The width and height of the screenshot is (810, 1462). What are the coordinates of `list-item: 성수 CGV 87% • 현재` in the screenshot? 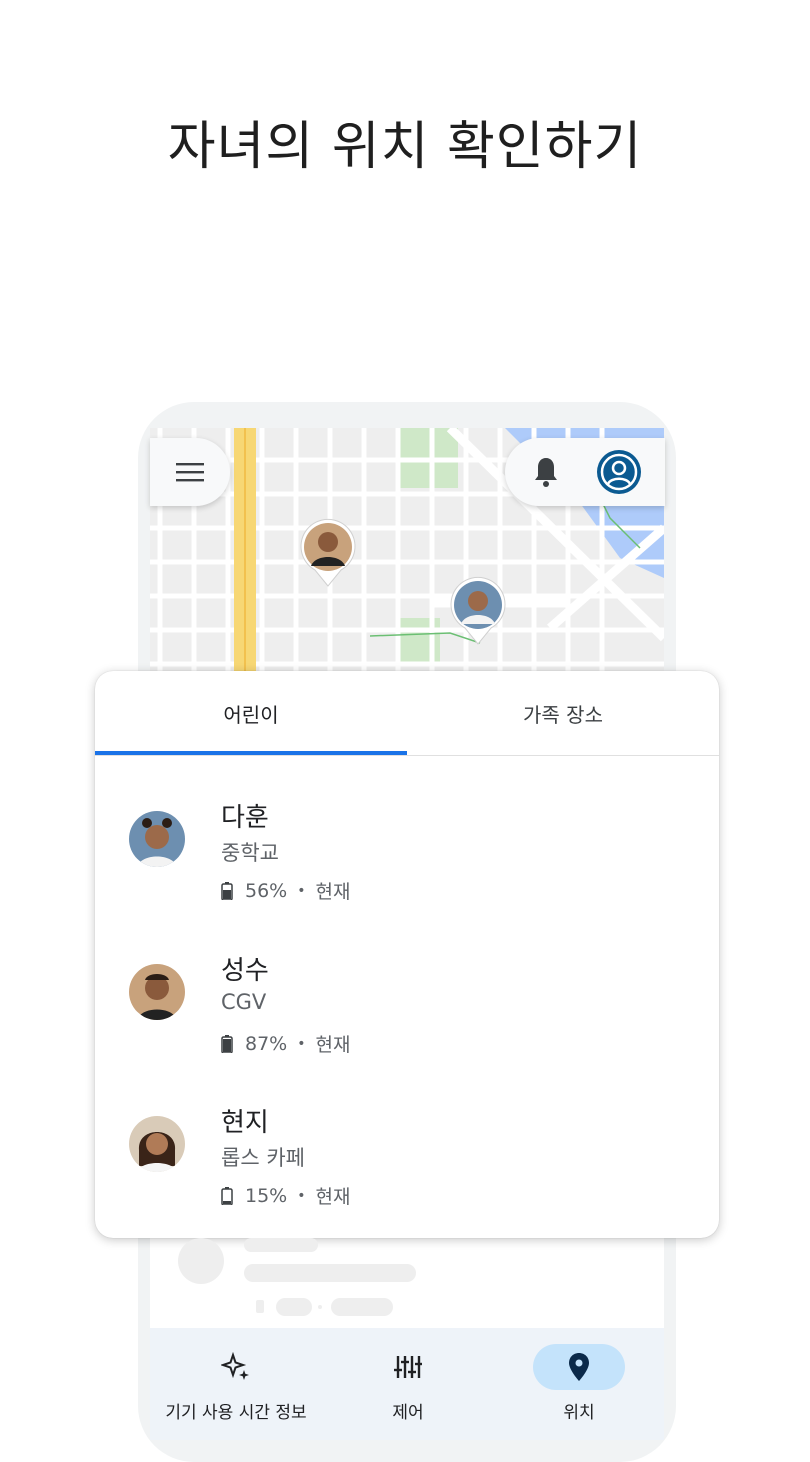 It's located at (407, 1012).